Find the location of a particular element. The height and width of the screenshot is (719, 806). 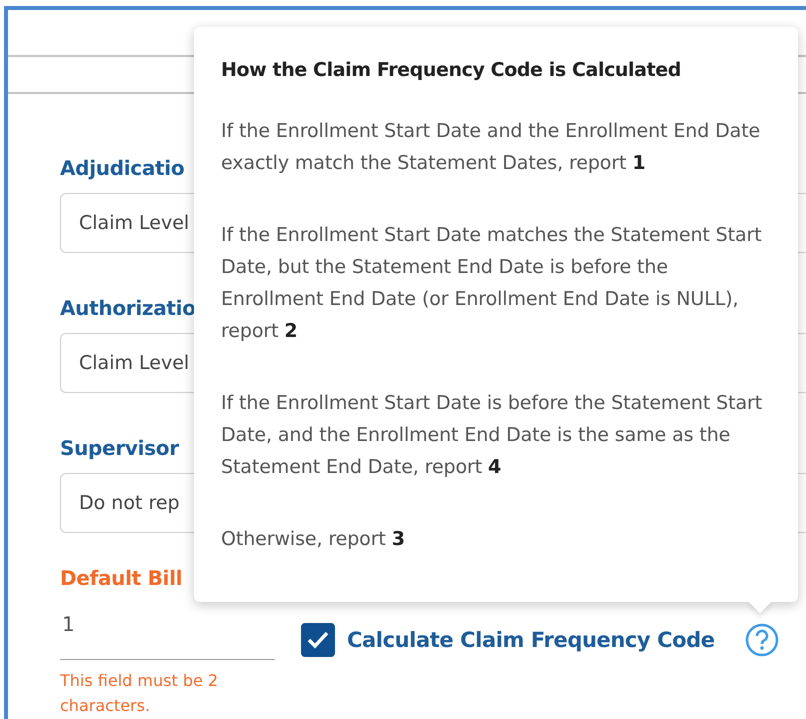

checkbox is located at coordinates (318, 640).